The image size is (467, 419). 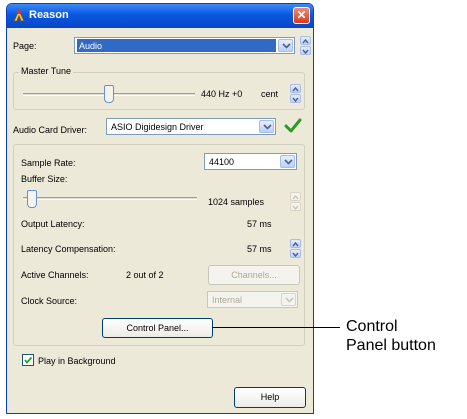 I want to click on buffer-size-track, so click(x=110, y=198).